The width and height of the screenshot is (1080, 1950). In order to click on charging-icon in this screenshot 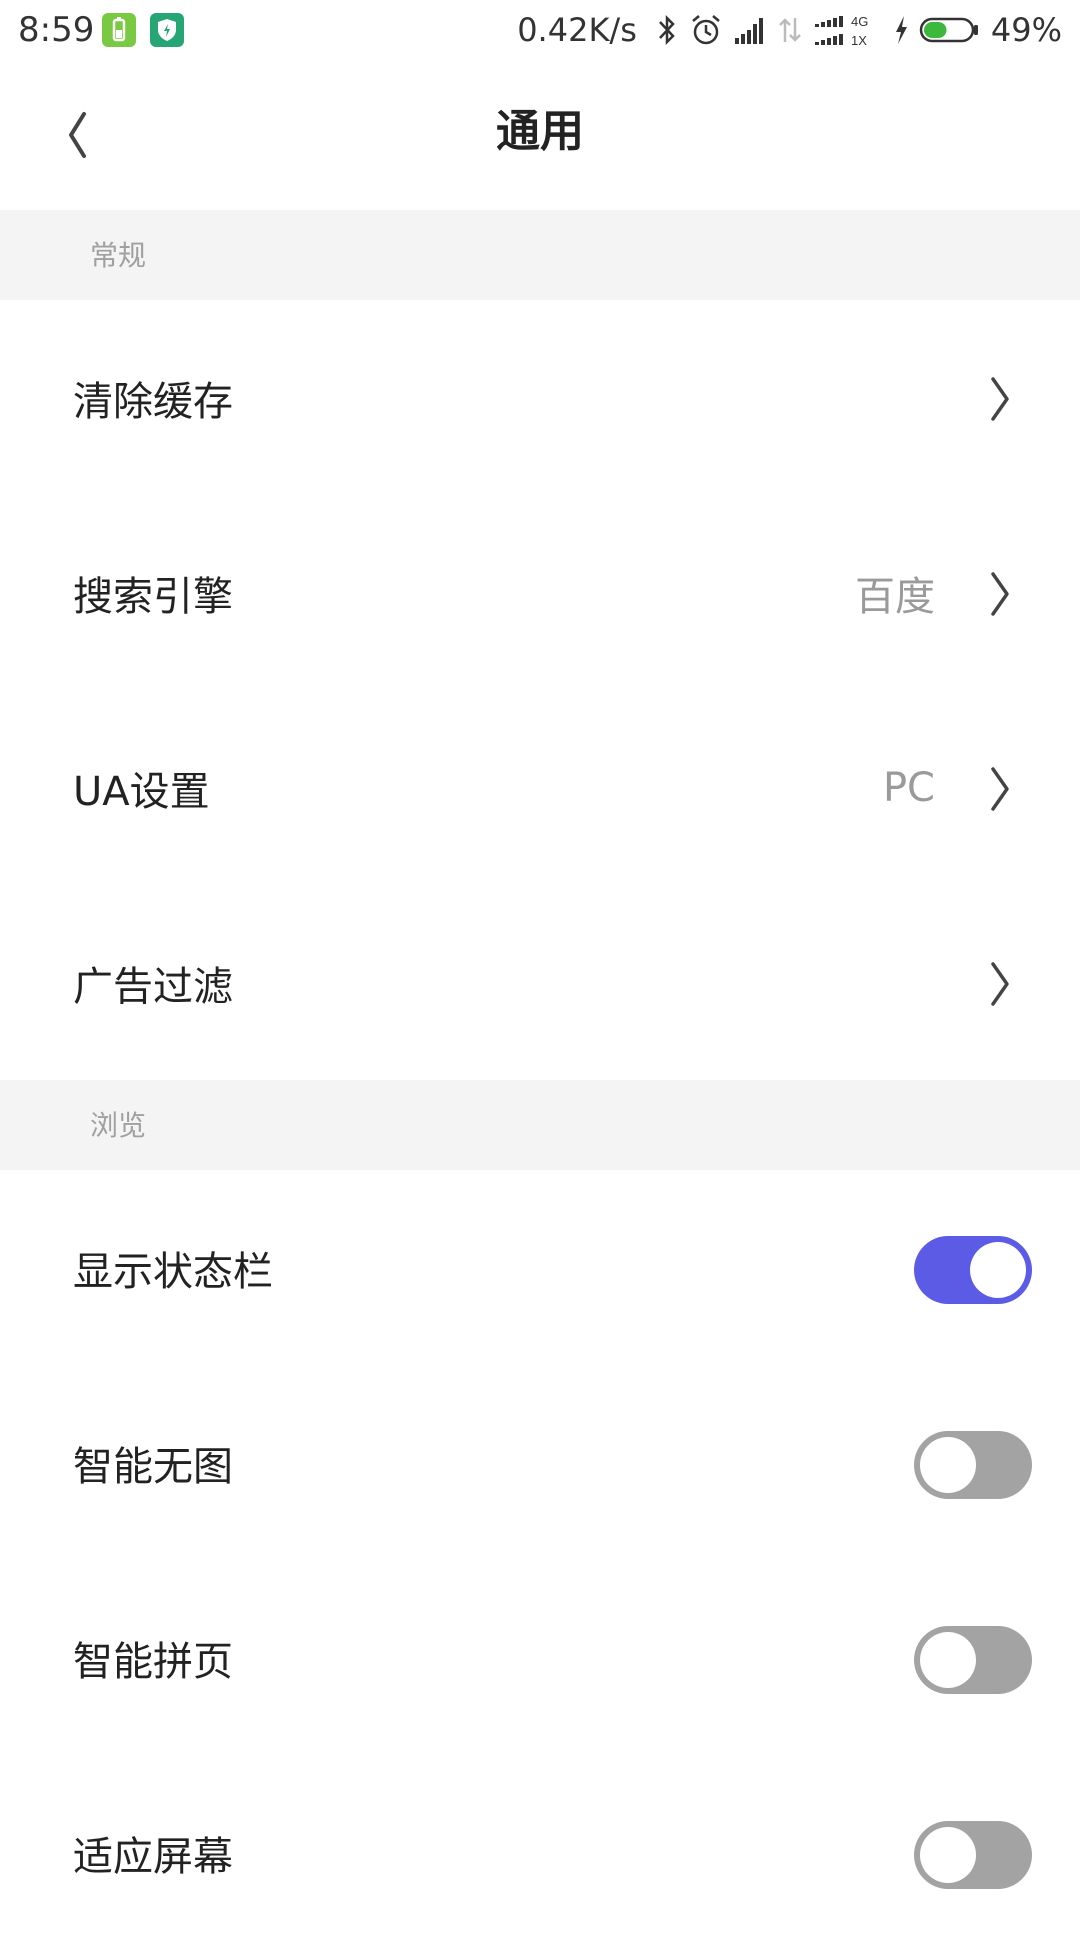, I will do `click(901, 30)`.